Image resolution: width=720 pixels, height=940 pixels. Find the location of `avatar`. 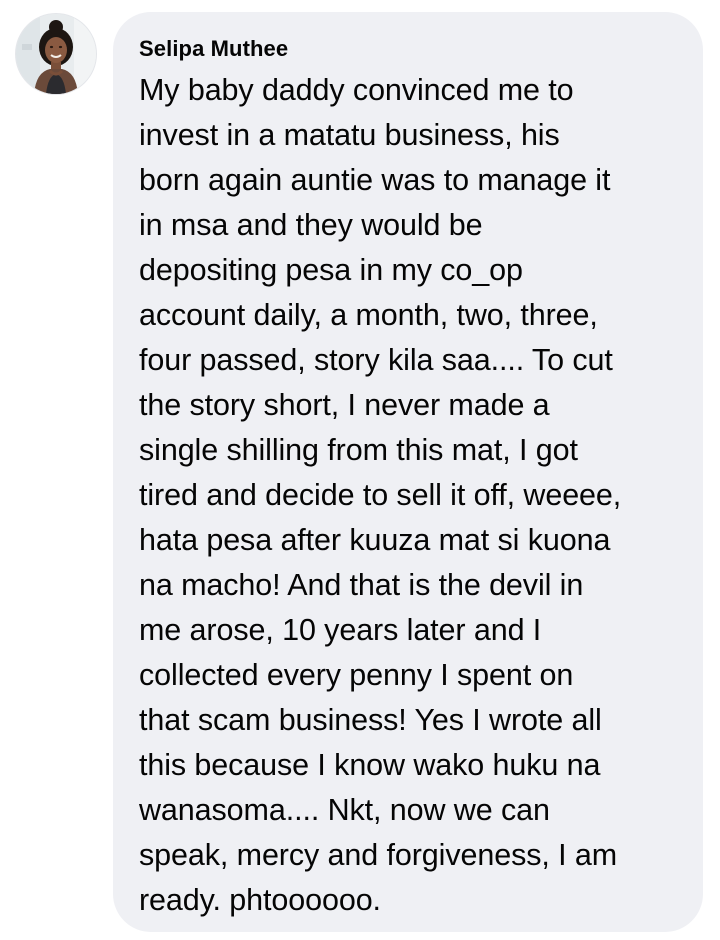

avatar is located at coordinates (56, 54).